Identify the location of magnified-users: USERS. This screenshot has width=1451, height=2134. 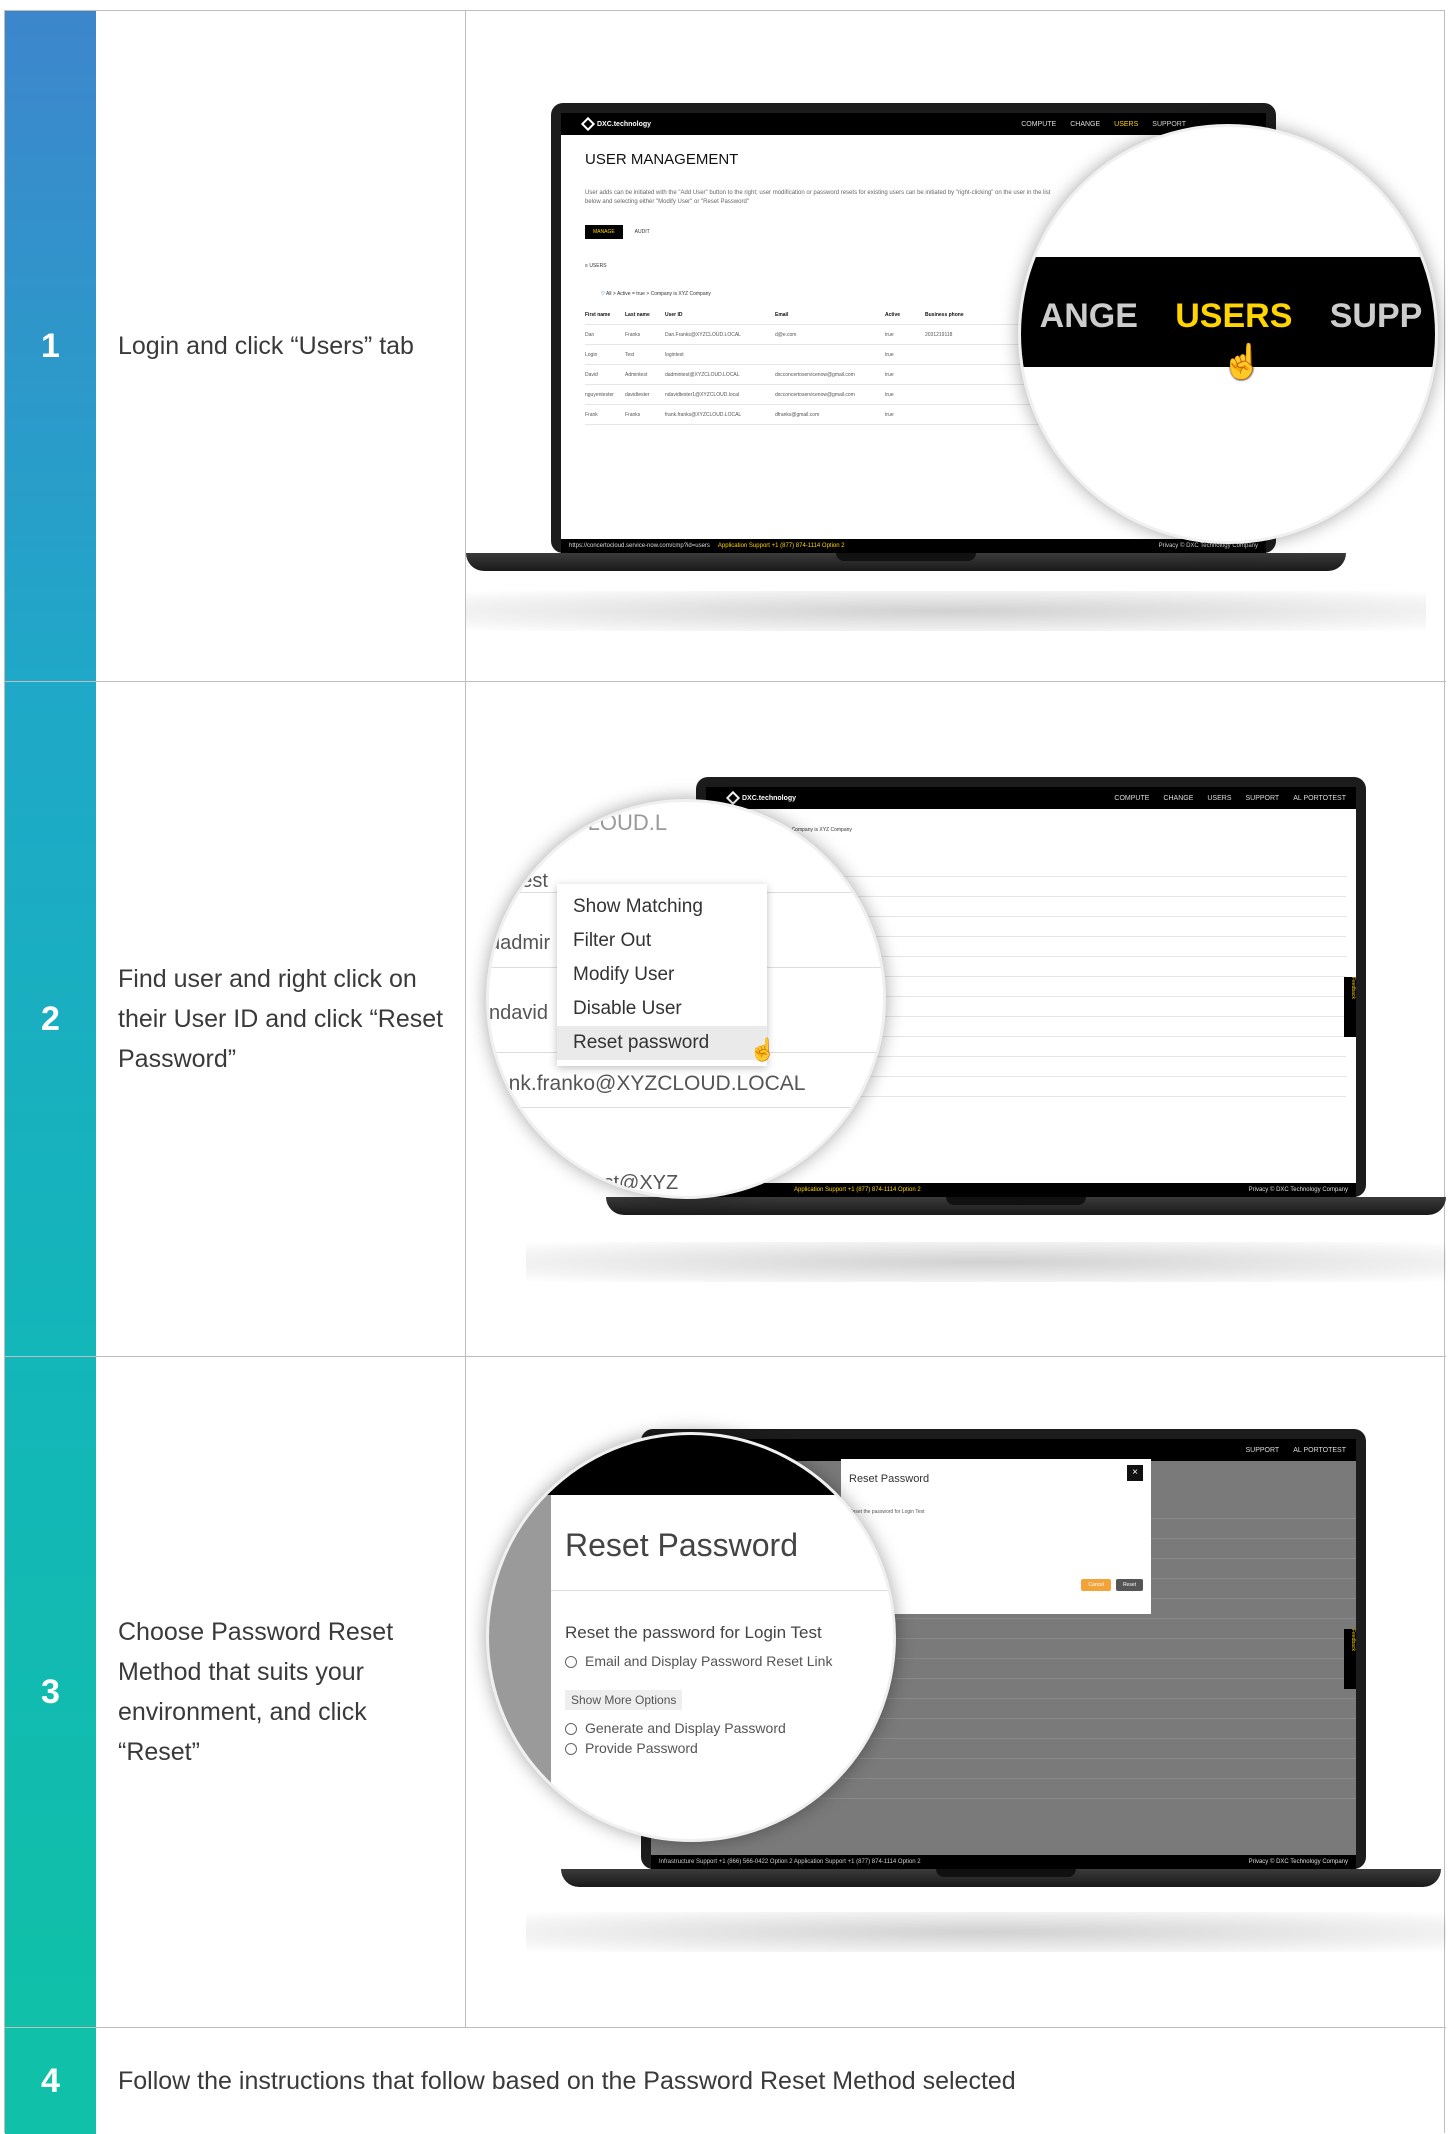
(1233, 316).